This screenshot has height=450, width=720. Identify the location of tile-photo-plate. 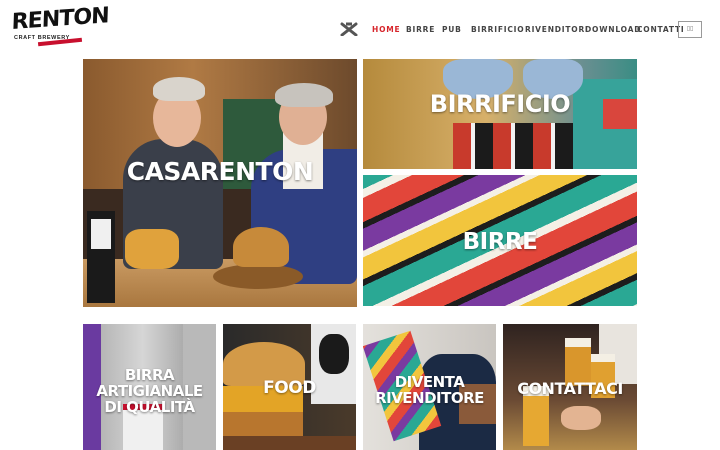
(258, 276).